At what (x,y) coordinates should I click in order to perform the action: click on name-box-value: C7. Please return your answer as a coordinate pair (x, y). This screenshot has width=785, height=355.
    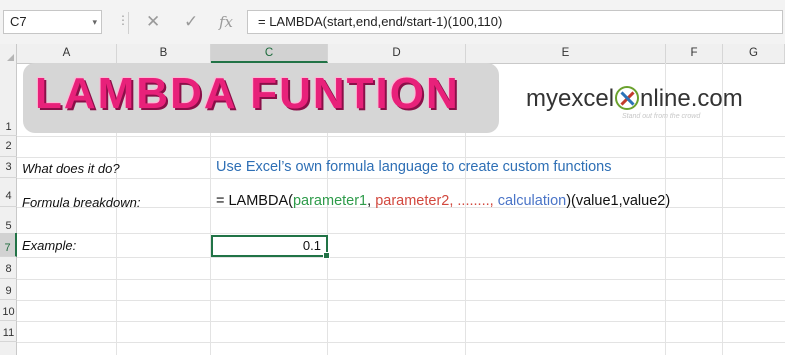
    Looking at the image, I should click on (18, 21).